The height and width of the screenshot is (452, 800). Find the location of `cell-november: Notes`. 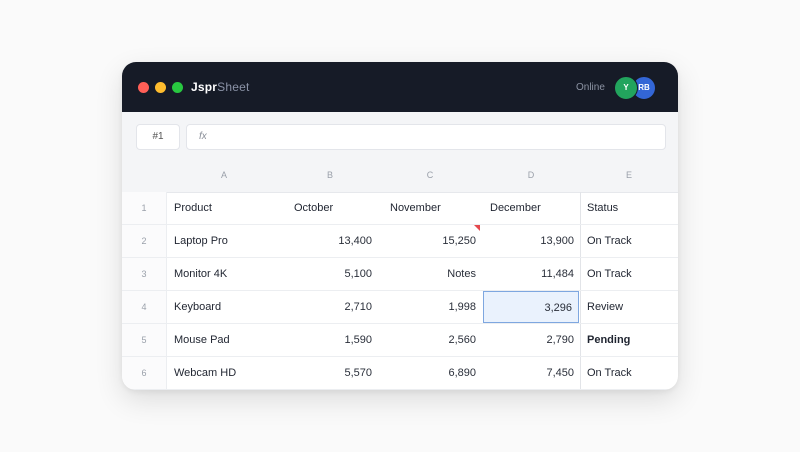

cell-november: Notes is located at coordinates (430, 274).